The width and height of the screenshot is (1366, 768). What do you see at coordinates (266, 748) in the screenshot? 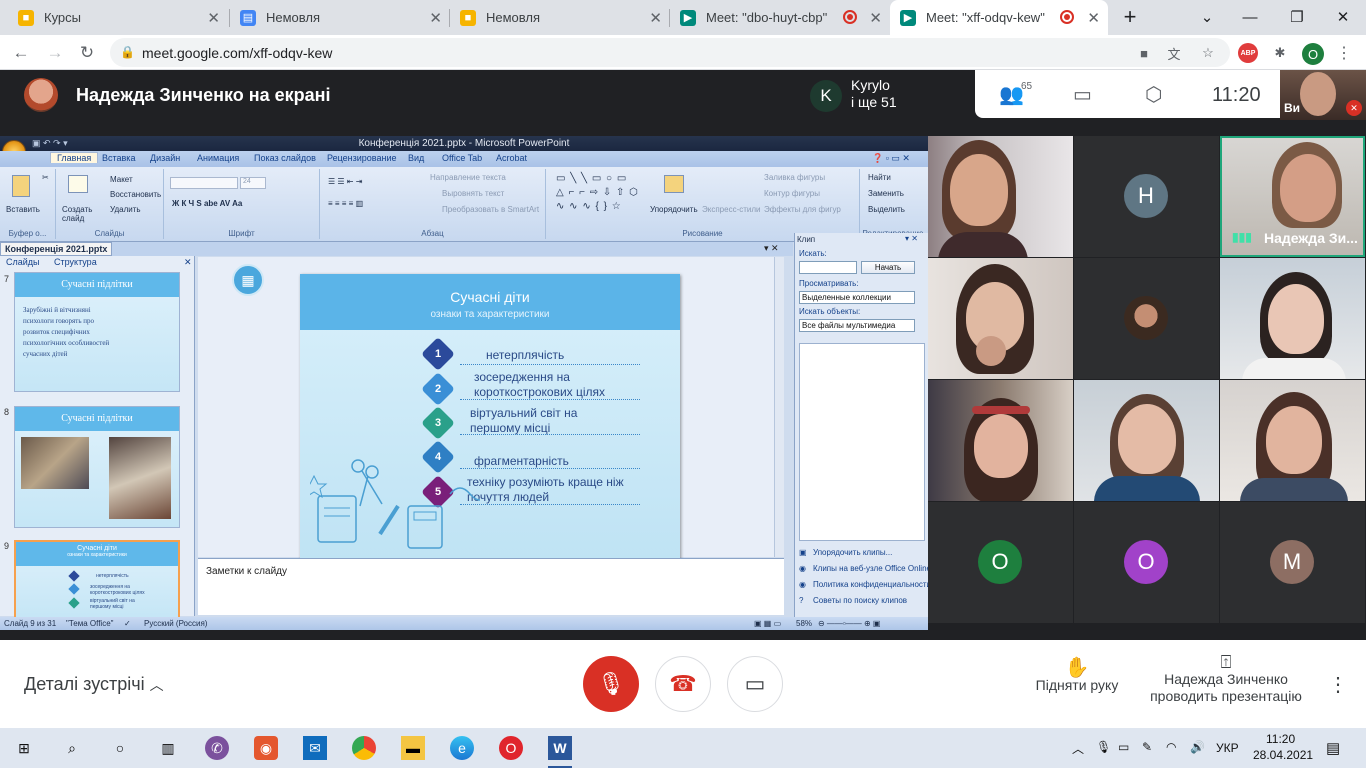
I see `screen-recorder-icon: ◉` at bounding box center [266, 748].